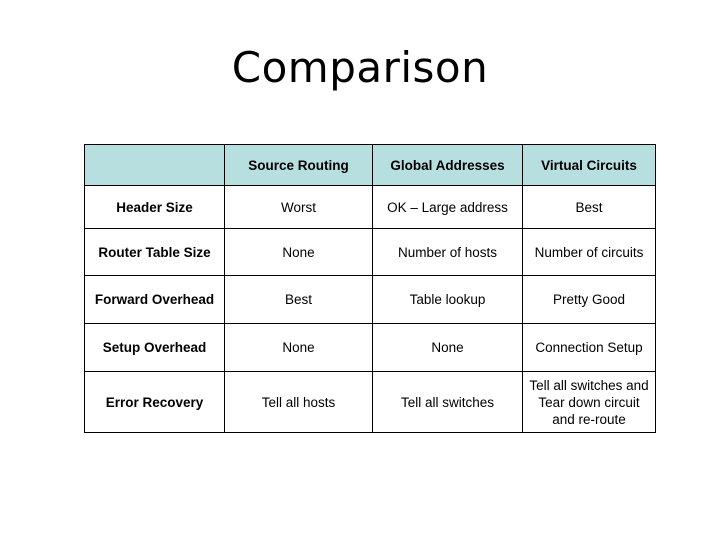  Describe the element at coordinates (589, 299) in the screenshot. I see `table-cell: Pretty Good` at that location.